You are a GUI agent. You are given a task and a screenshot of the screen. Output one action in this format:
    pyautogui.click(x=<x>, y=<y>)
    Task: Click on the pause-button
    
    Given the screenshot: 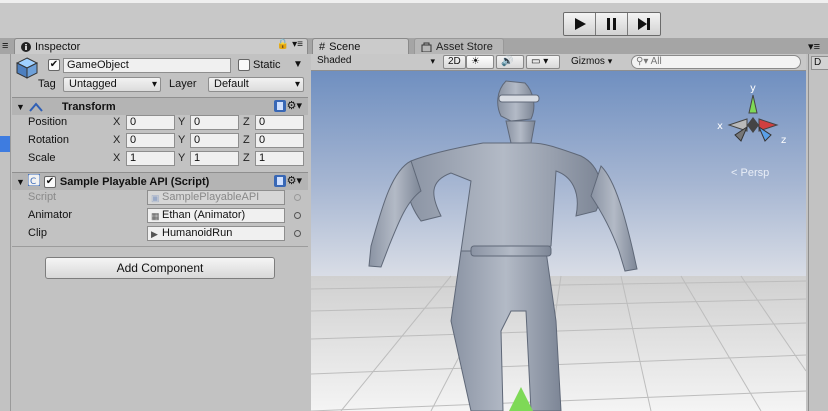 What is the action you would take?
    pyautogui.click(x=612, y=24)
    